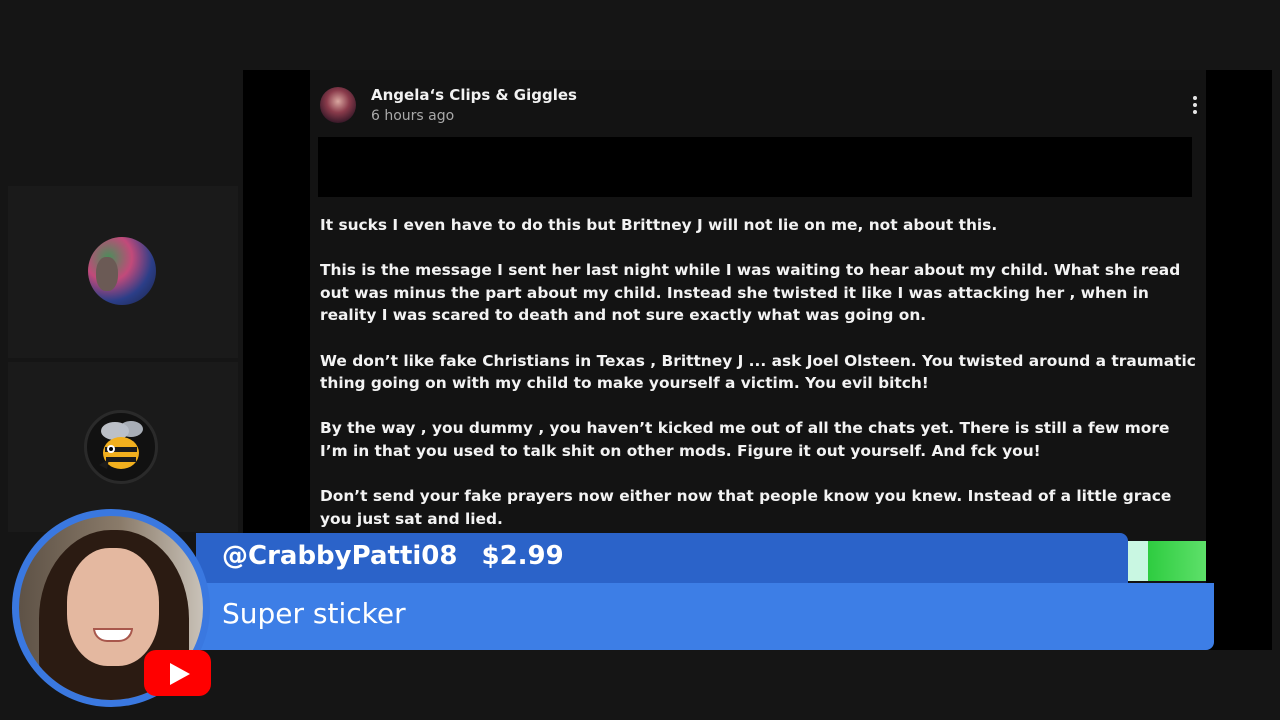  I want to click on redacted-area, so click(755, 167).